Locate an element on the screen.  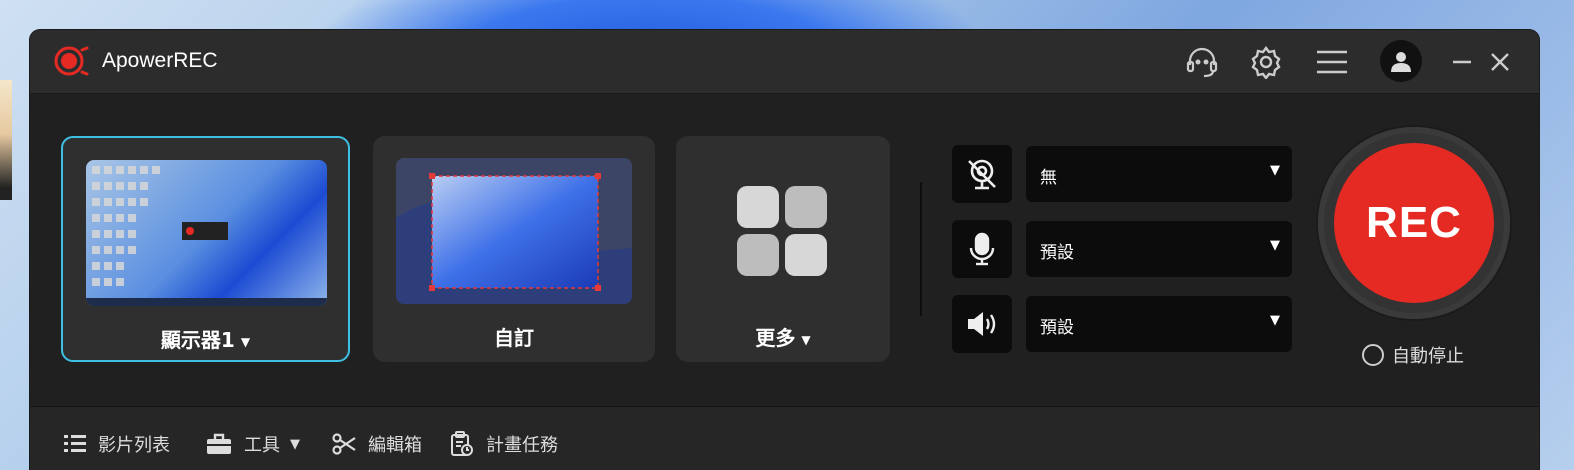
edit-box-button: 編輯箱 is located at coordinates (377, 444).